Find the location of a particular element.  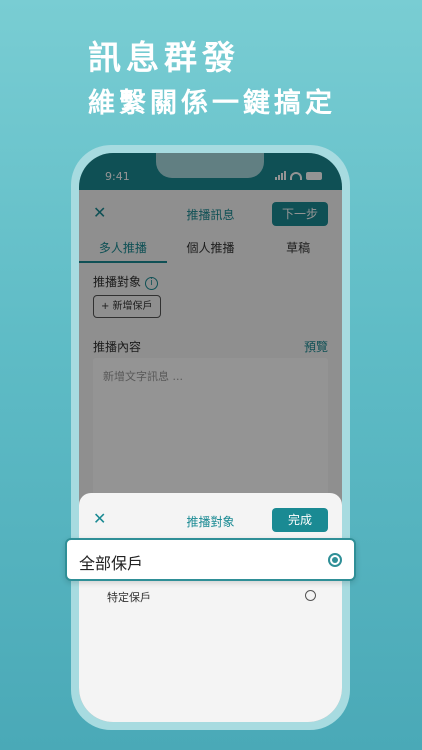

preview-link: 預覽 is located at coordinates (316, 346).